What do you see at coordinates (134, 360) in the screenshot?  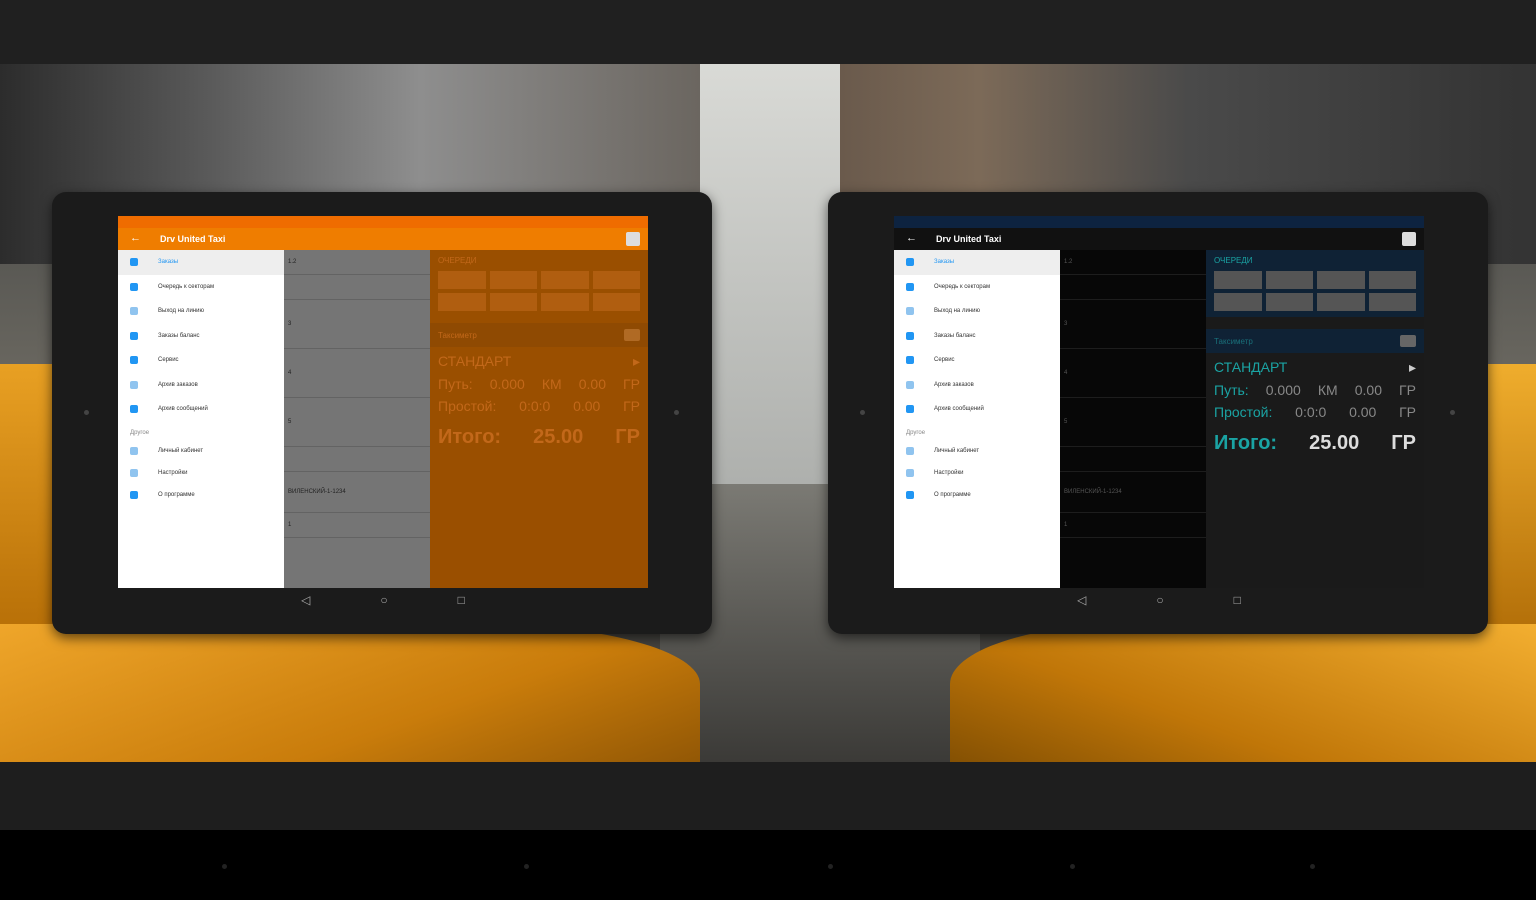 I see `service-icon` at bounding box center [134, 360].